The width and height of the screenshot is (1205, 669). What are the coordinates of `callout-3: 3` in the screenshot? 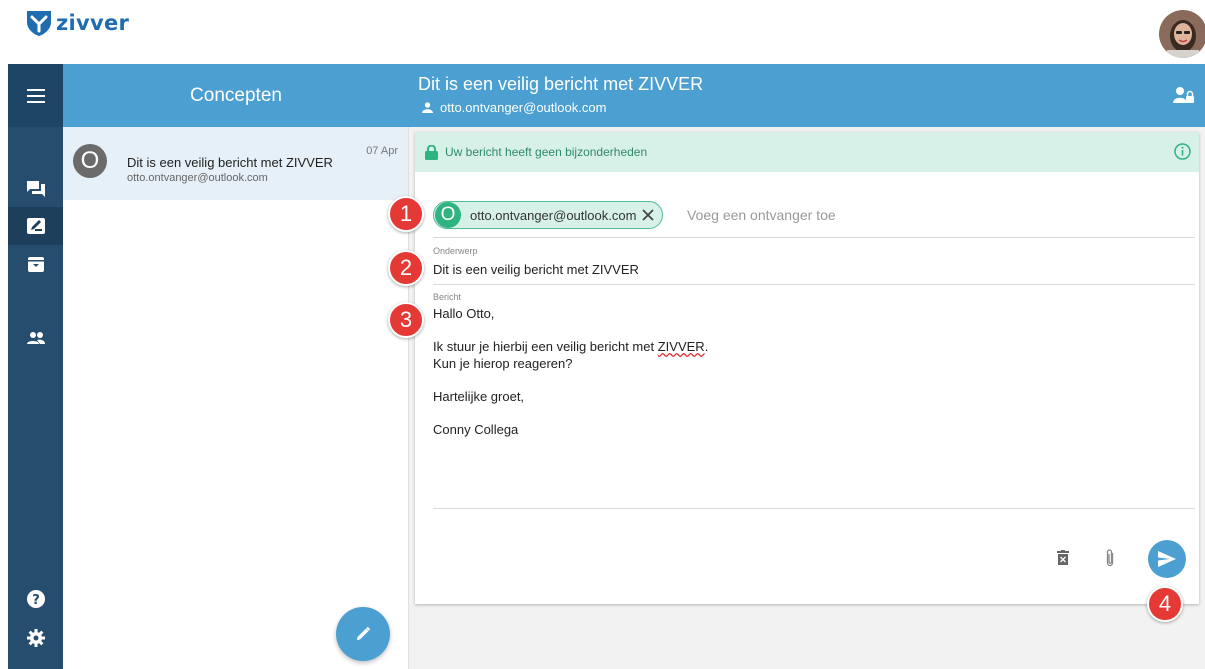 It's located at (406, 320).